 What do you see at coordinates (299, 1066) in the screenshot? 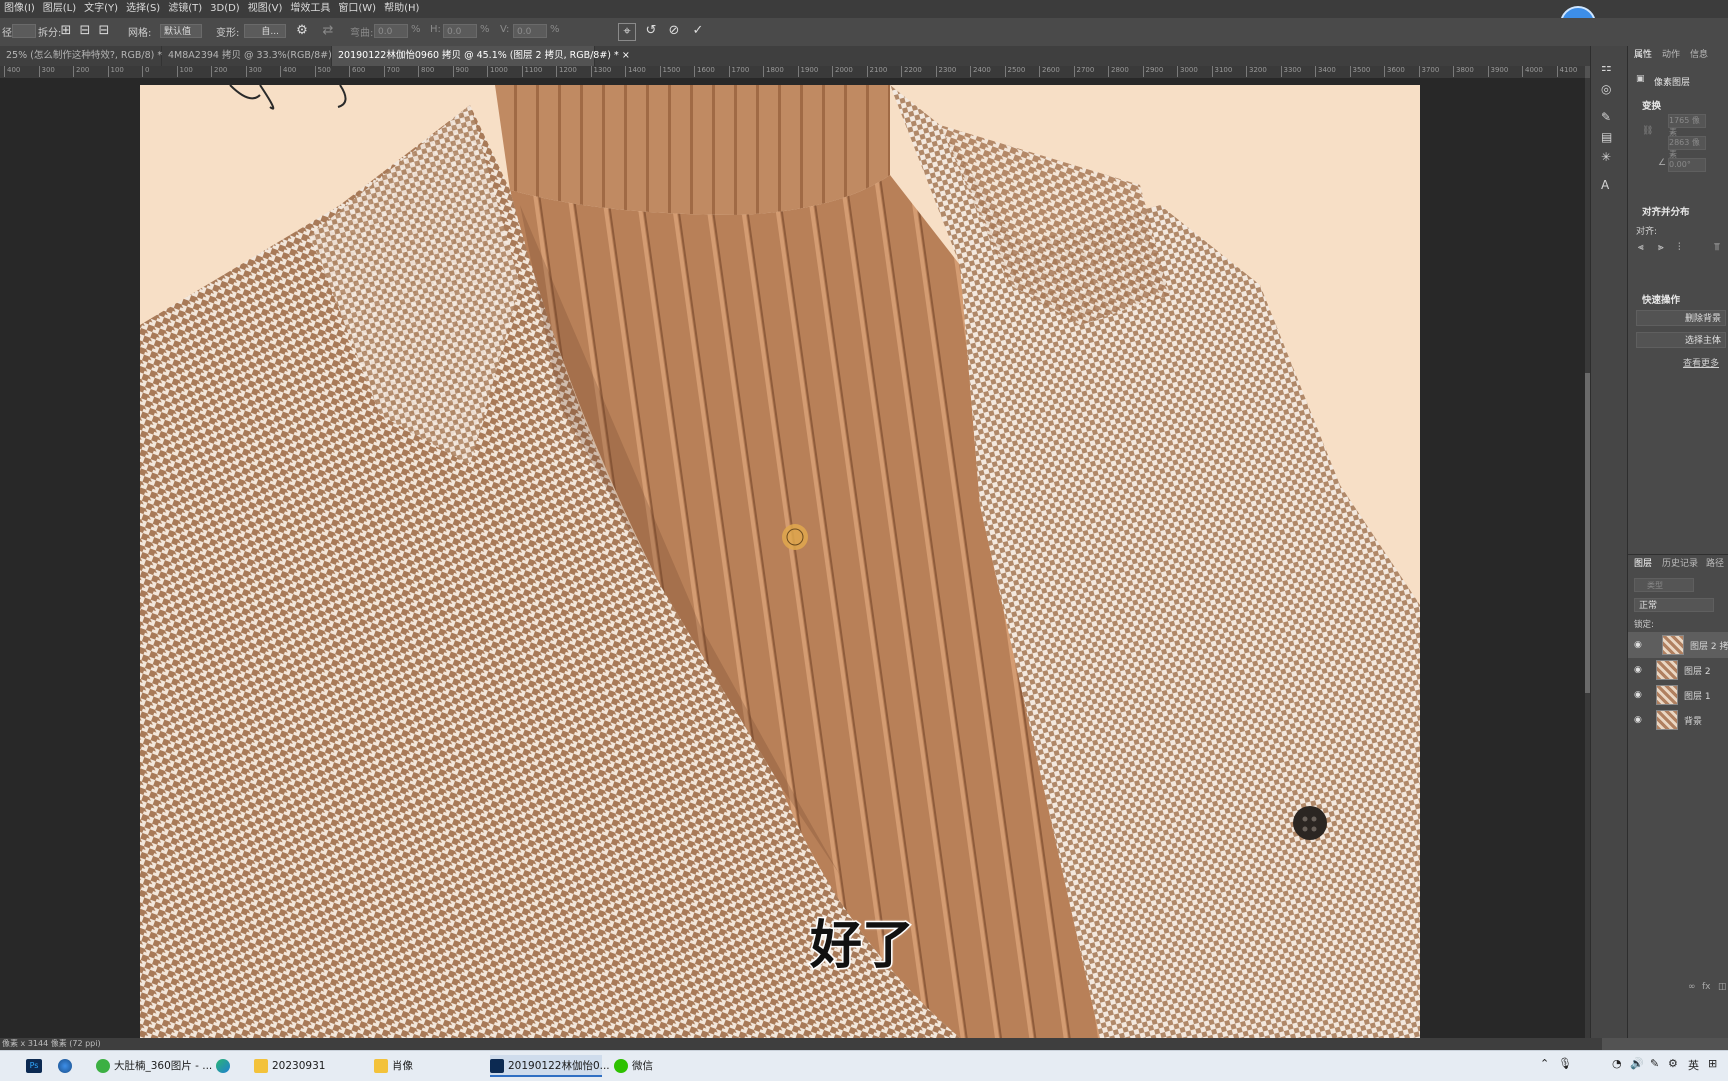
I see `taskbar-label: 20230931` at bounding box center [299, 1066].